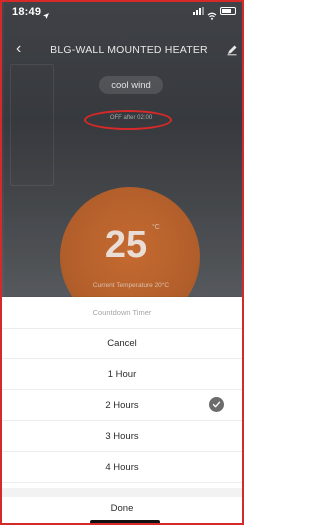 This screenshot has width=320, height=525. What do you see at coordinates (122, 467) in the screenshot?
I see `option-4-hours: 4 Hours` at bounding box center [122, 467].